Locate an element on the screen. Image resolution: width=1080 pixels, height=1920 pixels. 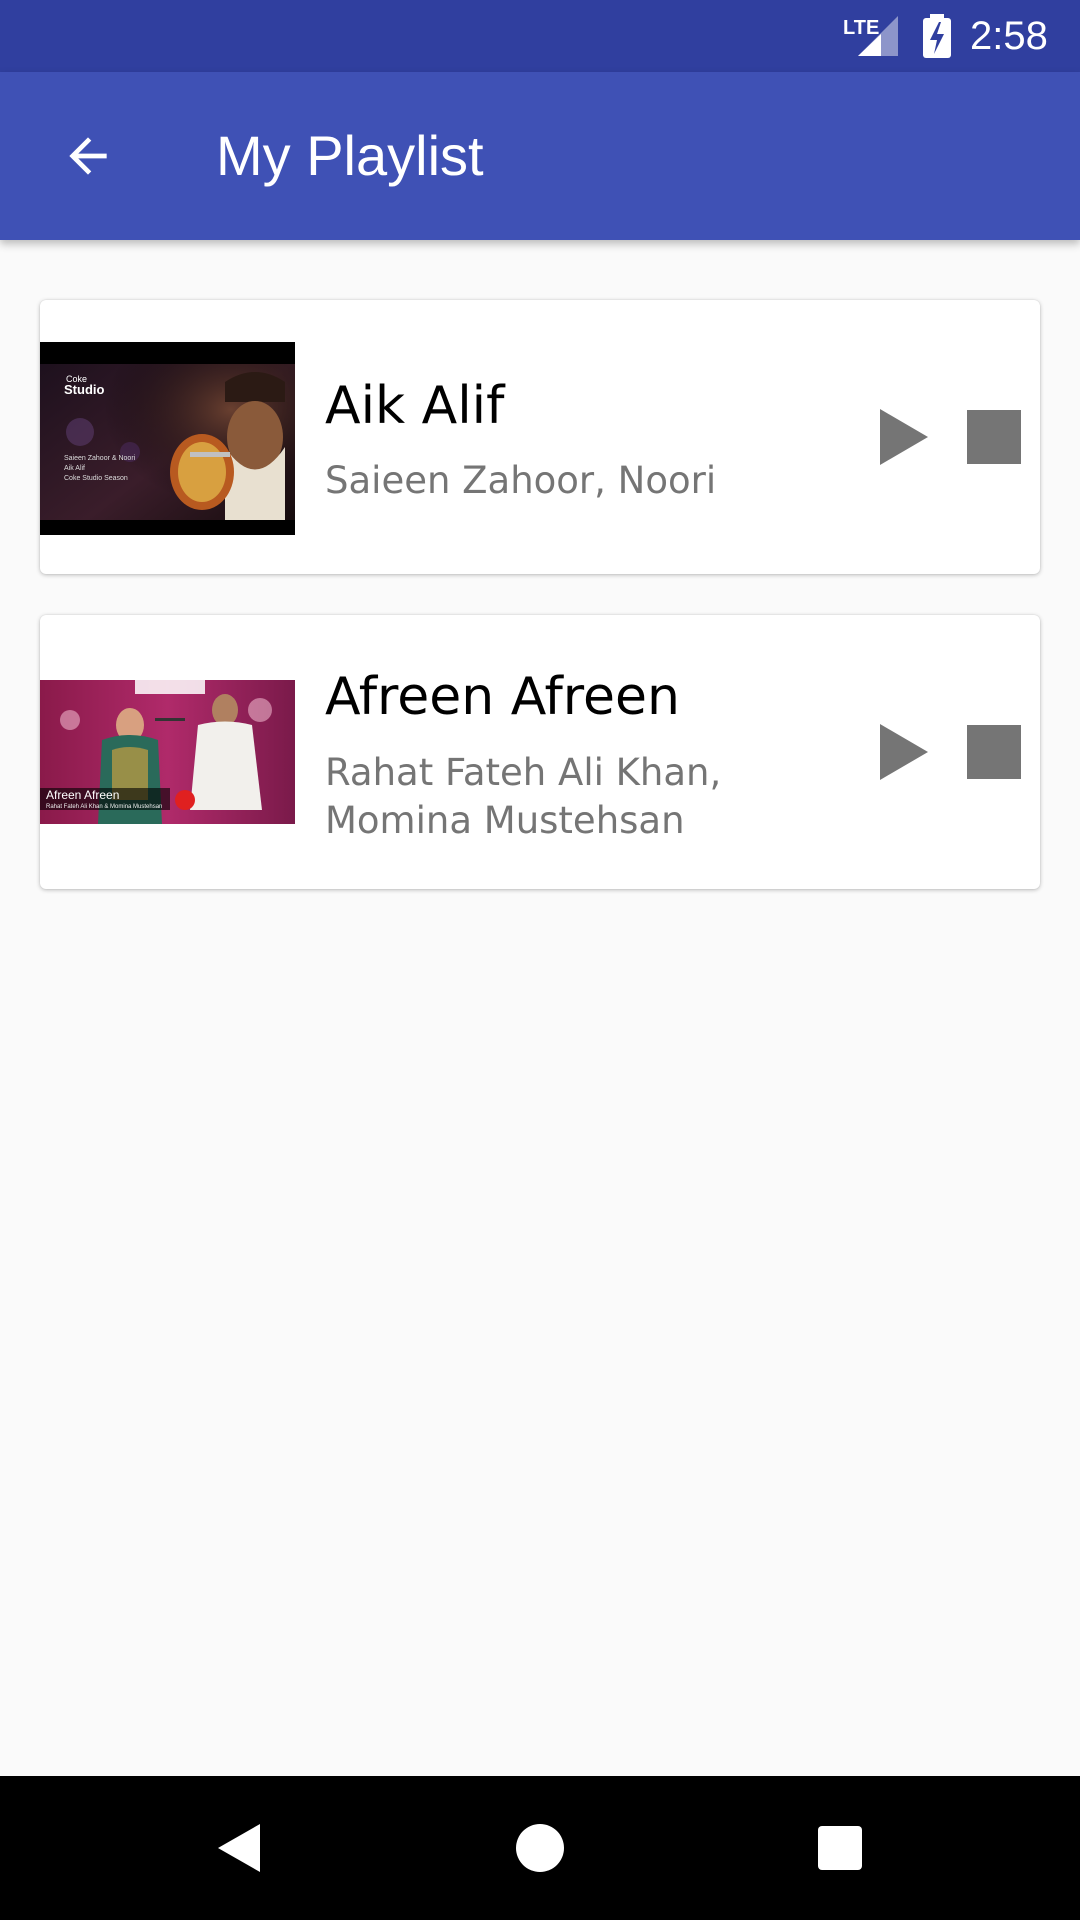
status-time: 2:58 is located at coordinates (1009, 36).